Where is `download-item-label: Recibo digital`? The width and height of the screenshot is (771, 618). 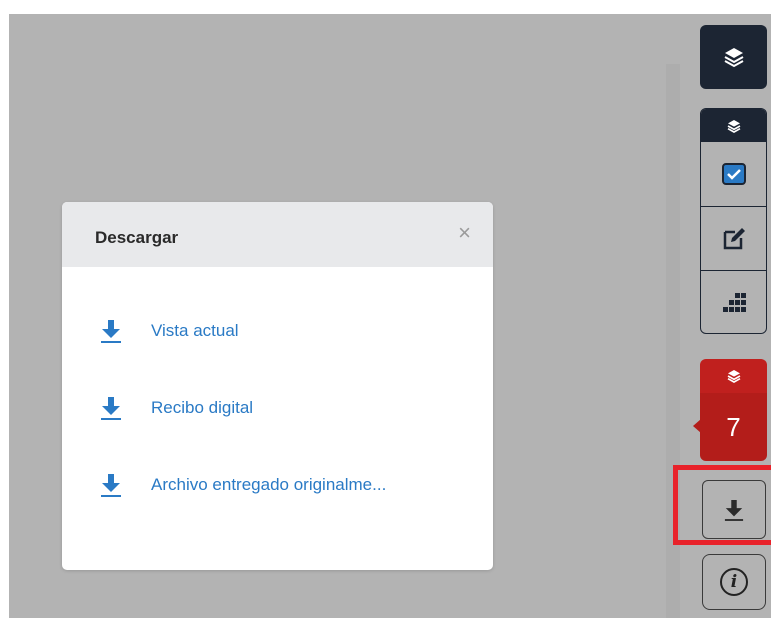
download-item-label: Recibo digital is located at coordinates (202, 407).